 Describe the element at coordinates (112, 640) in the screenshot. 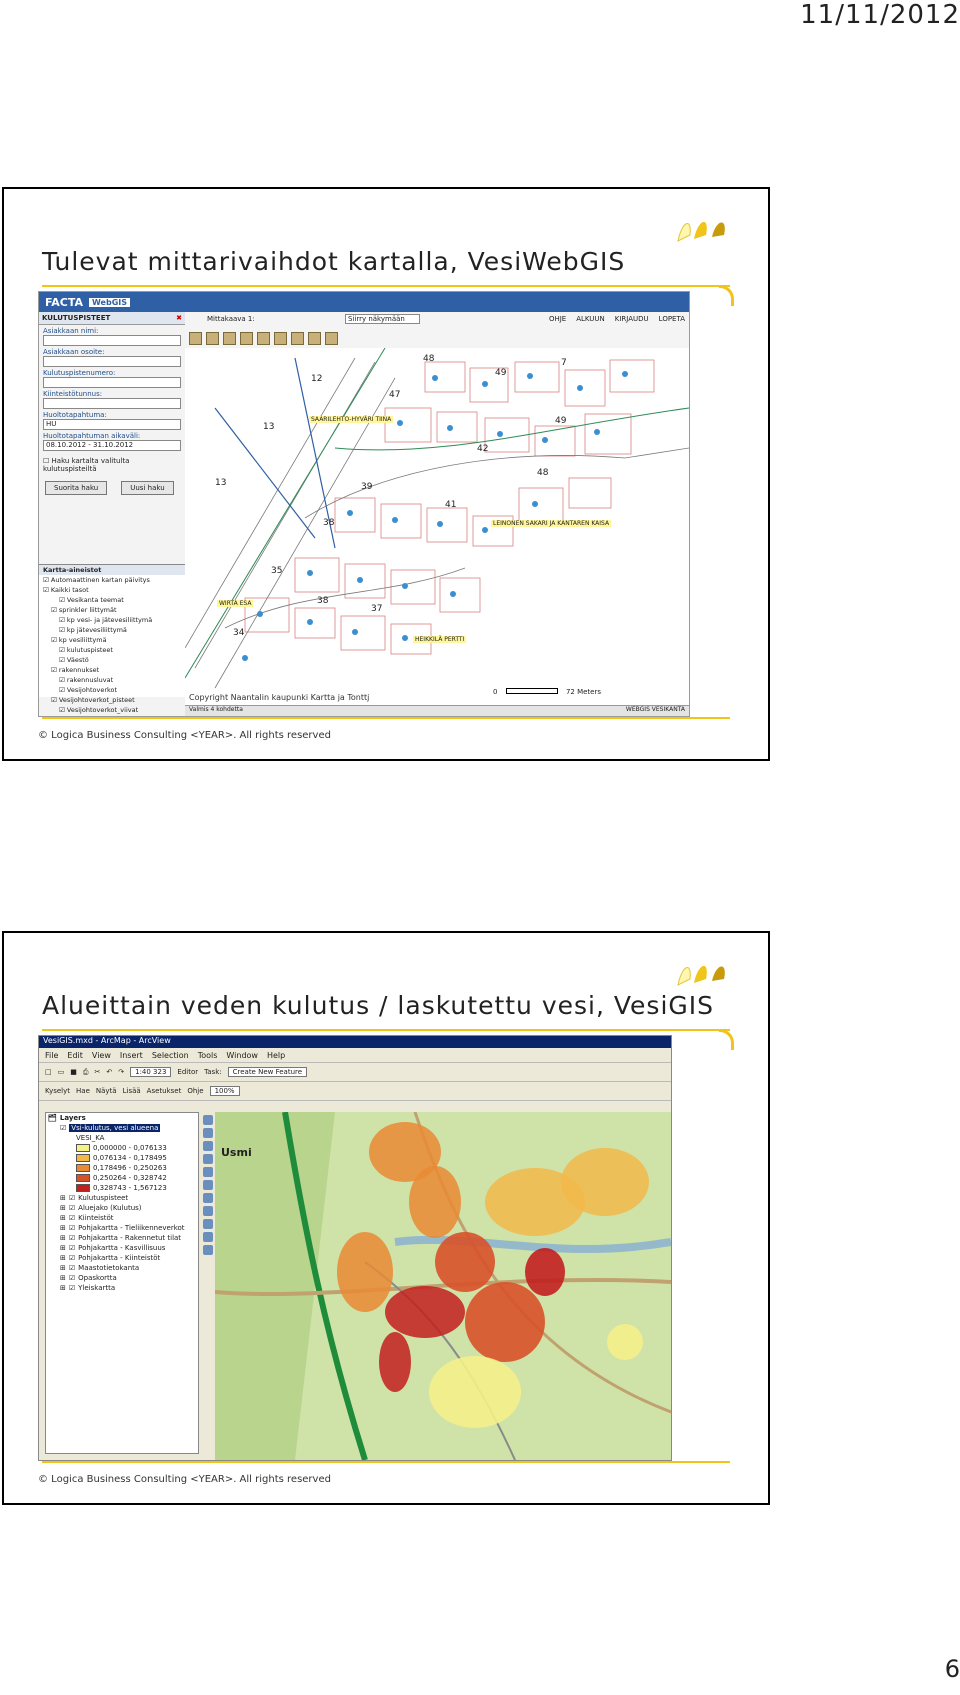

I see `layer-item: ☑ kp vesiliittymä` at that location.